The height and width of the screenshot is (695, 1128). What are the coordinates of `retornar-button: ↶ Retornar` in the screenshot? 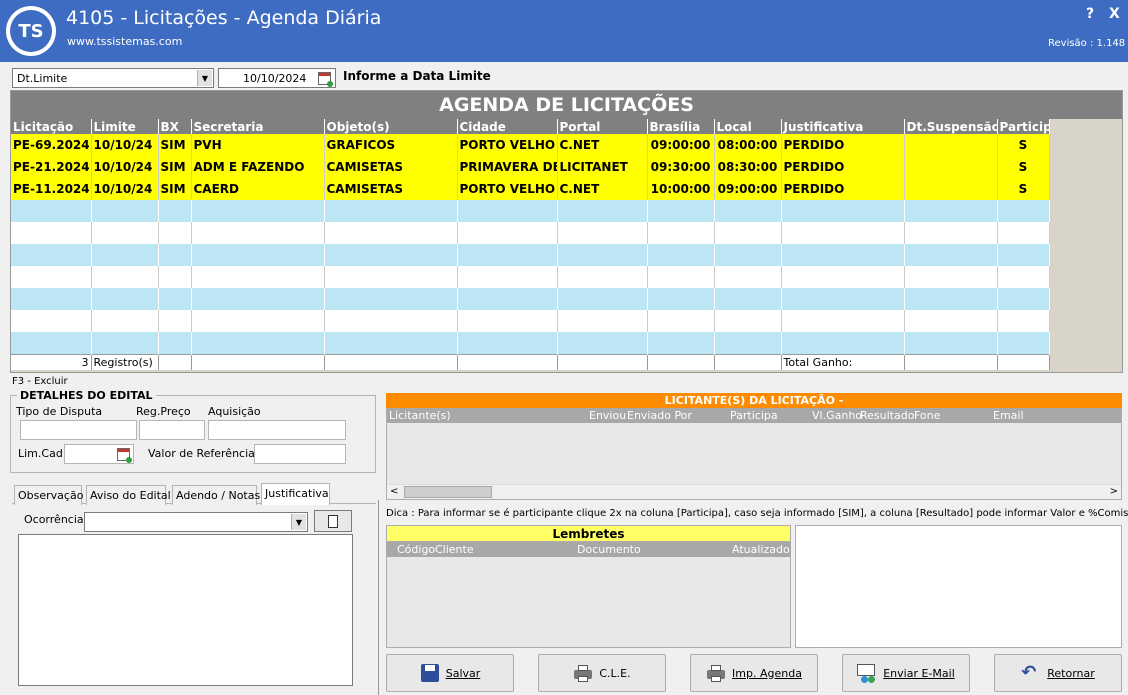 It's located at (1058, 673).